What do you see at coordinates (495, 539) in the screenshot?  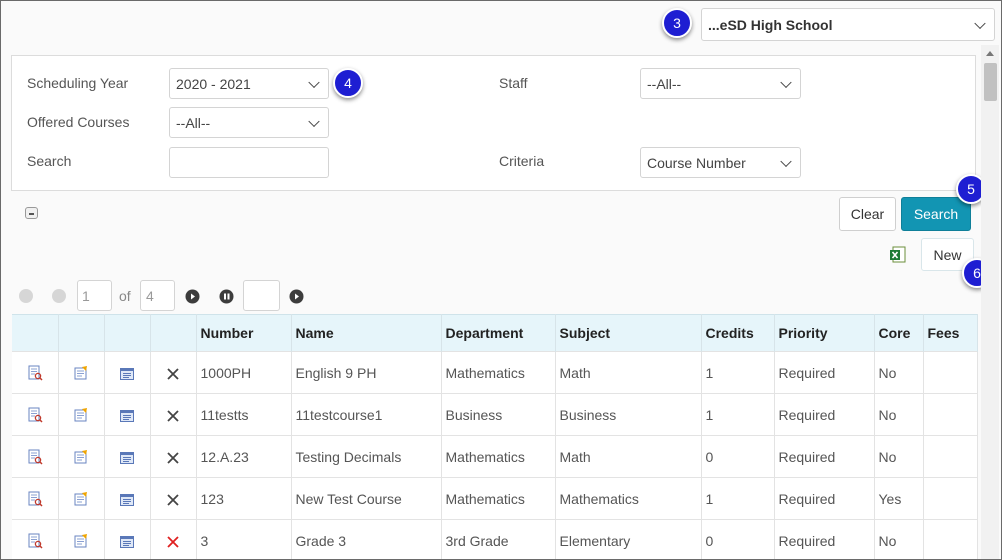 I see `table-row: 3 Grade 3 3rd Grade Elementary 0 Required No` at bounding box center [495, 539].